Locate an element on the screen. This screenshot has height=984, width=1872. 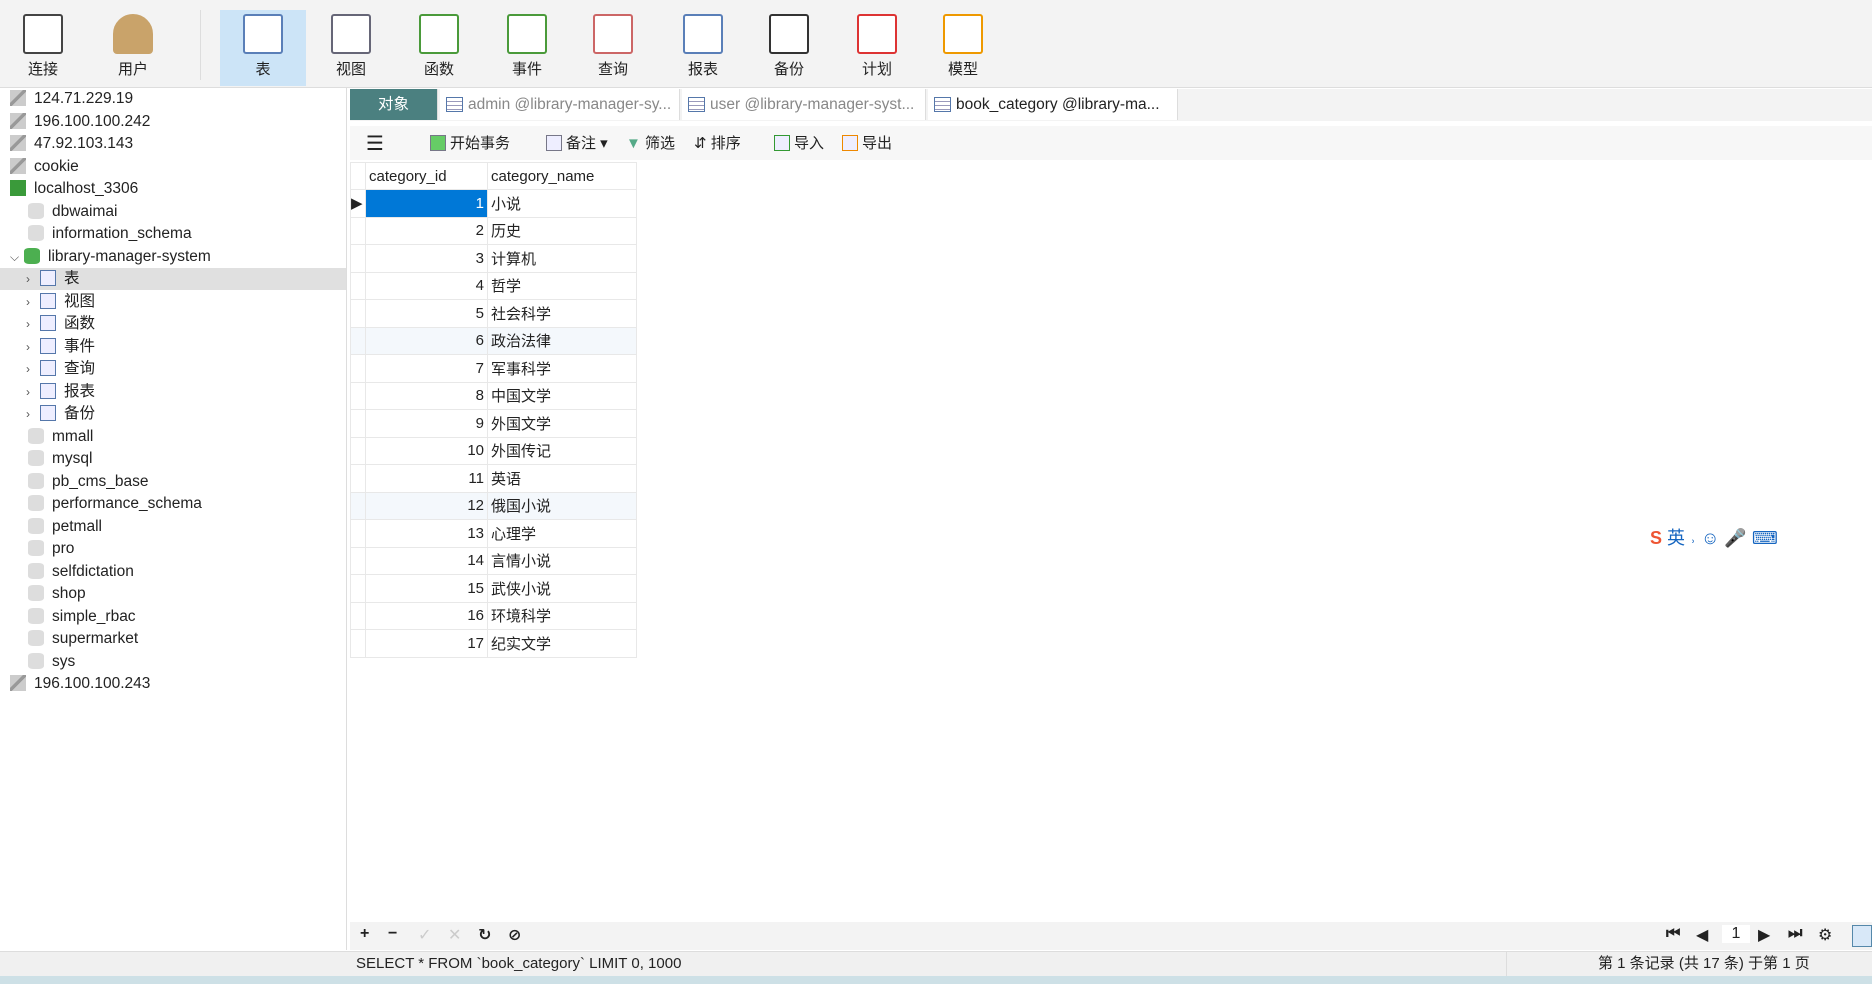
note-button: 备注 ▾ is located at coordinates (577, 144).